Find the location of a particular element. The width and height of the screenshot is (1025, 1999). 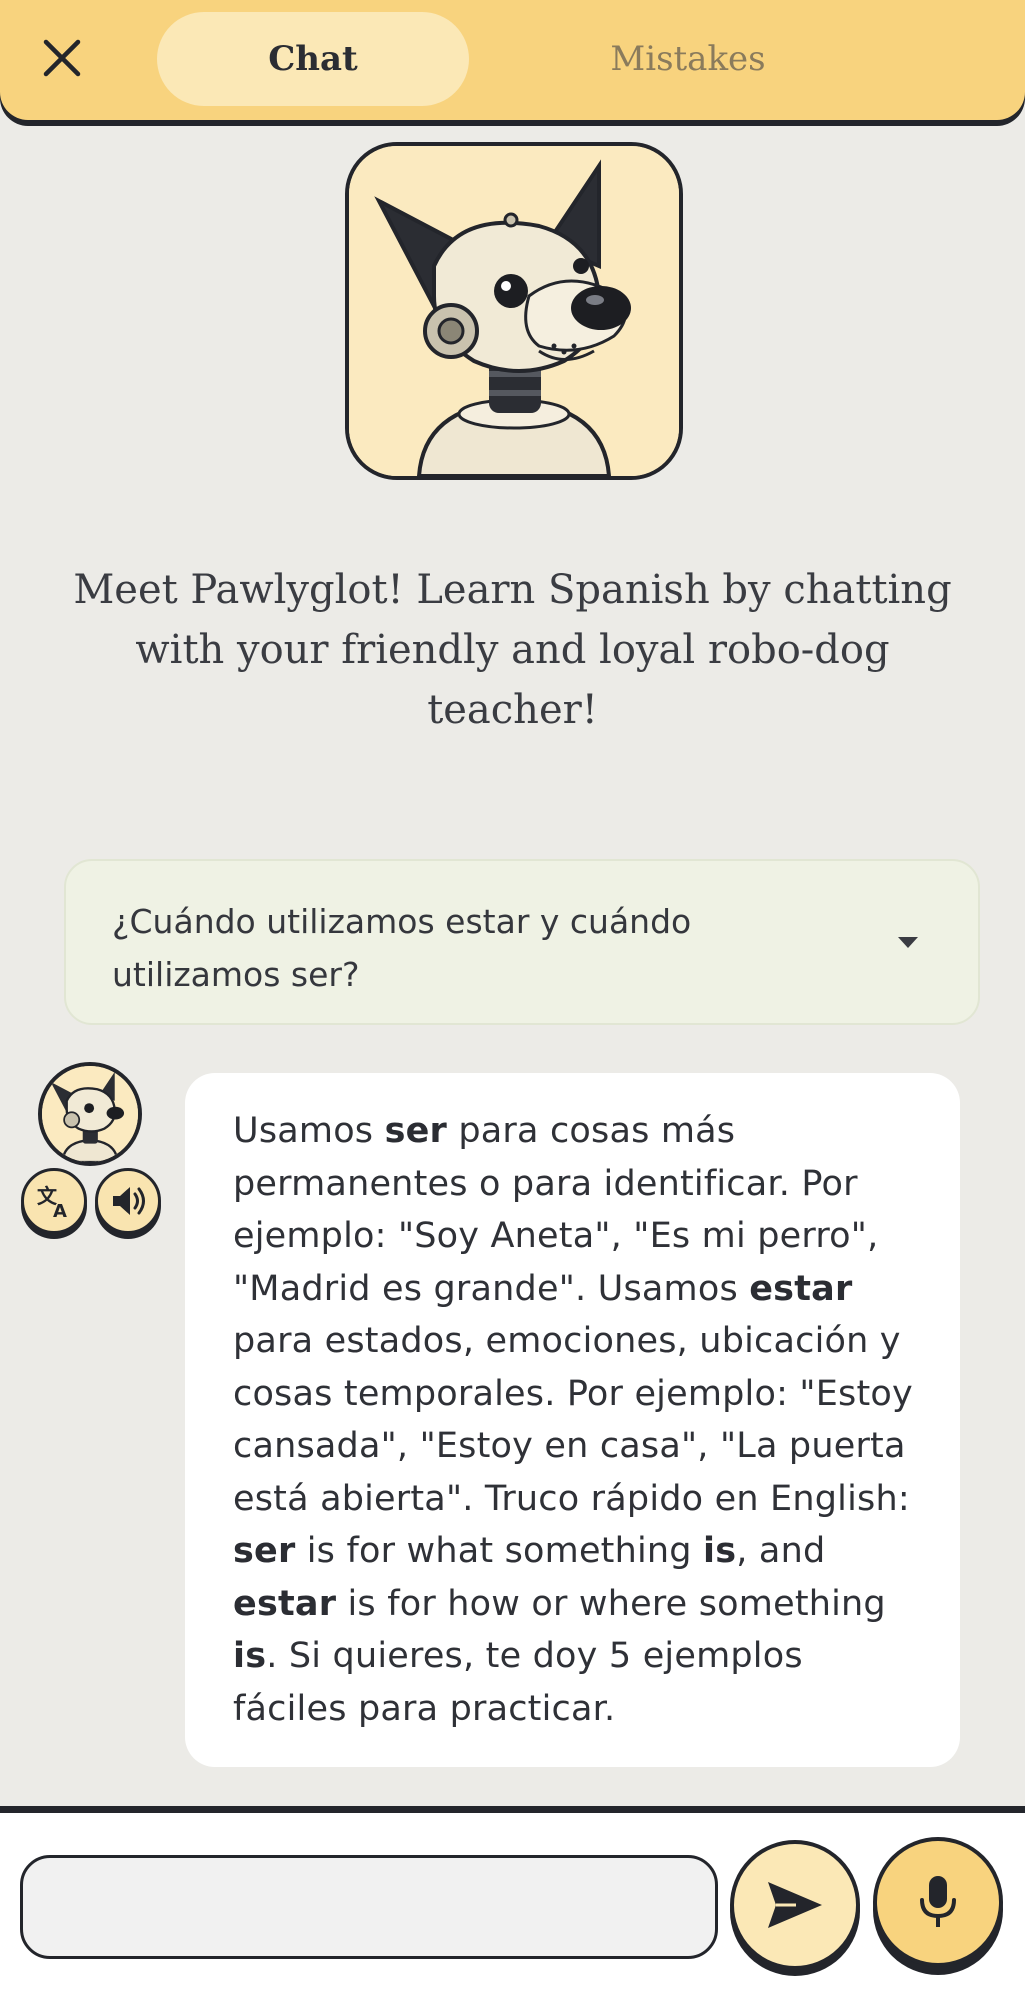

svg-text: A is located at coordinates (60, 1211).